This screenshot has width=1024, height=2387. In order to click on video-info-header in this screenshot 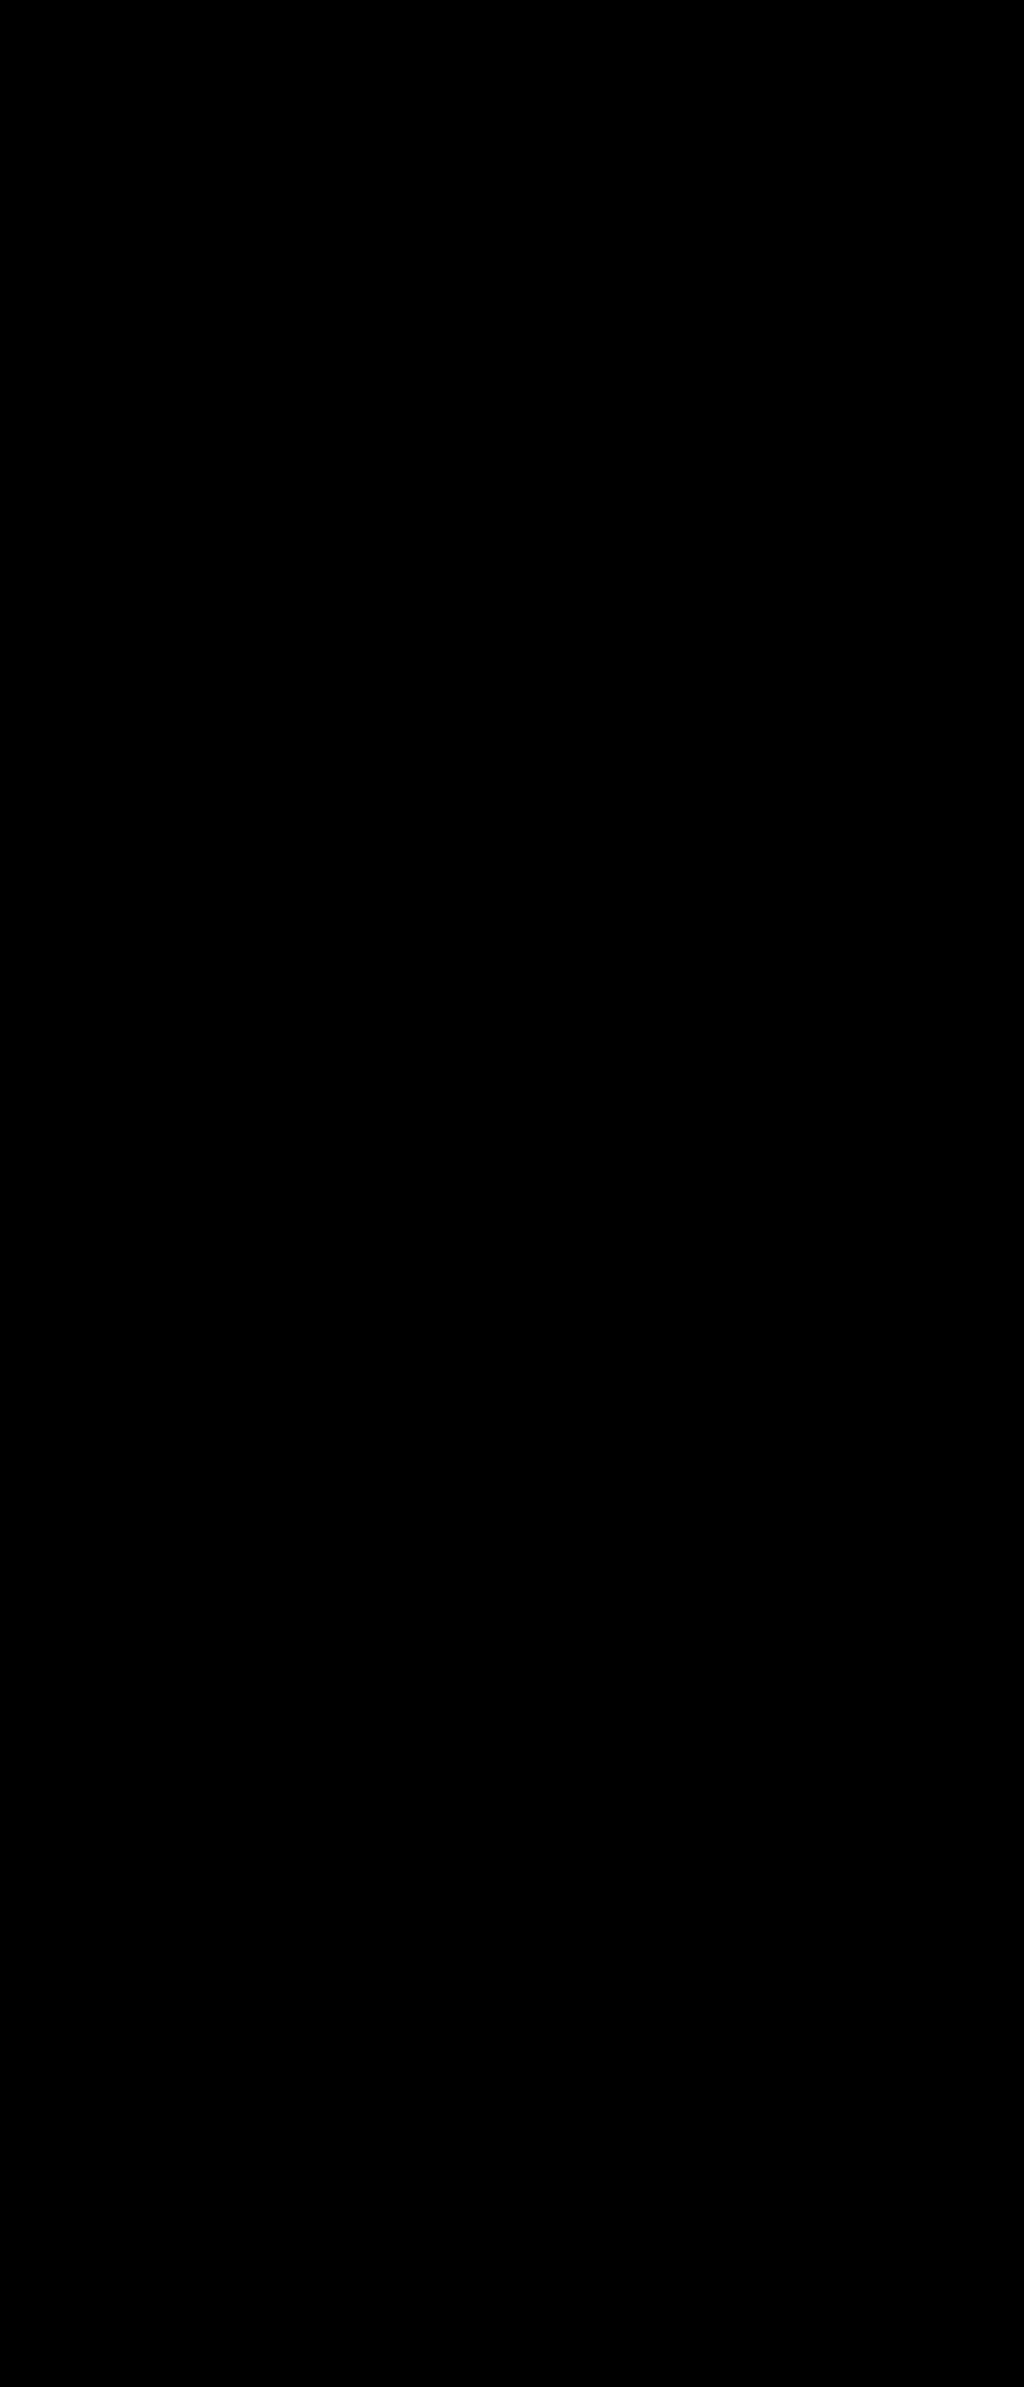, I will do `click(512, 41)`.